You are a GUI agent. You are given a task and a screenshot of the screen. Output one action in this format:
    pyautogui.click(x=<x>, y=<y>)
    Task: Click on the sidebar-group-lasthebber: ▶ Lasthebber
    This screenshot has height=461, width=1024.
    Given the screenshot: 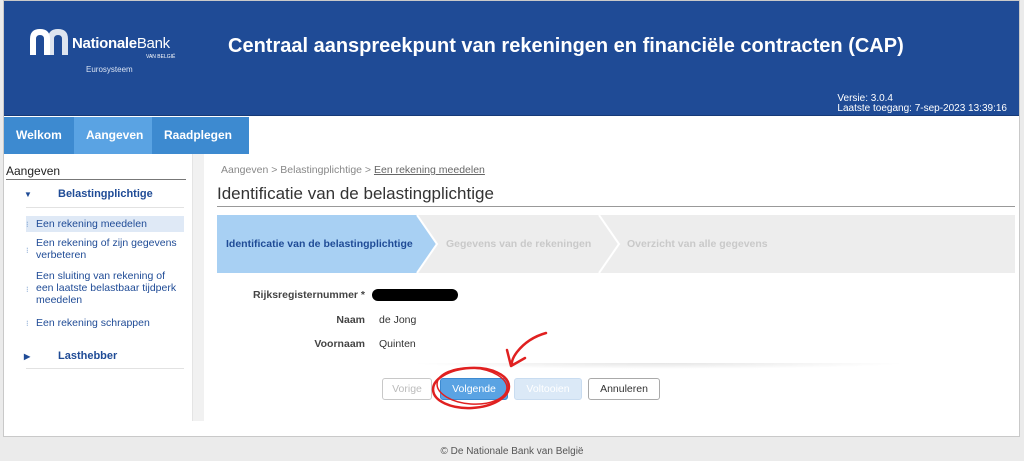 What is the action you would take?
    pyautogui.click(x=70, y=356)
    